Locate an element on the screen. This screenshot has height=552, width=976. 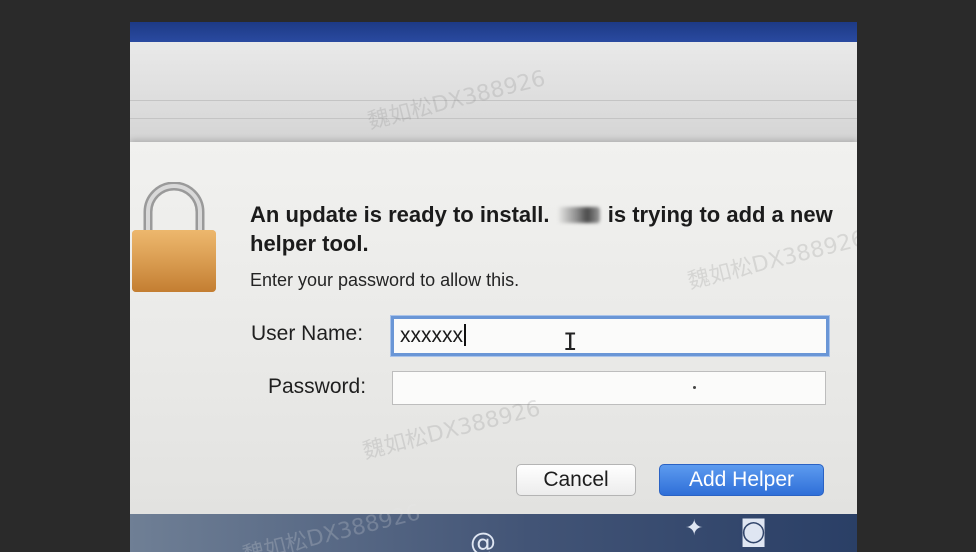
password-field is located at coordinates (609, 388).